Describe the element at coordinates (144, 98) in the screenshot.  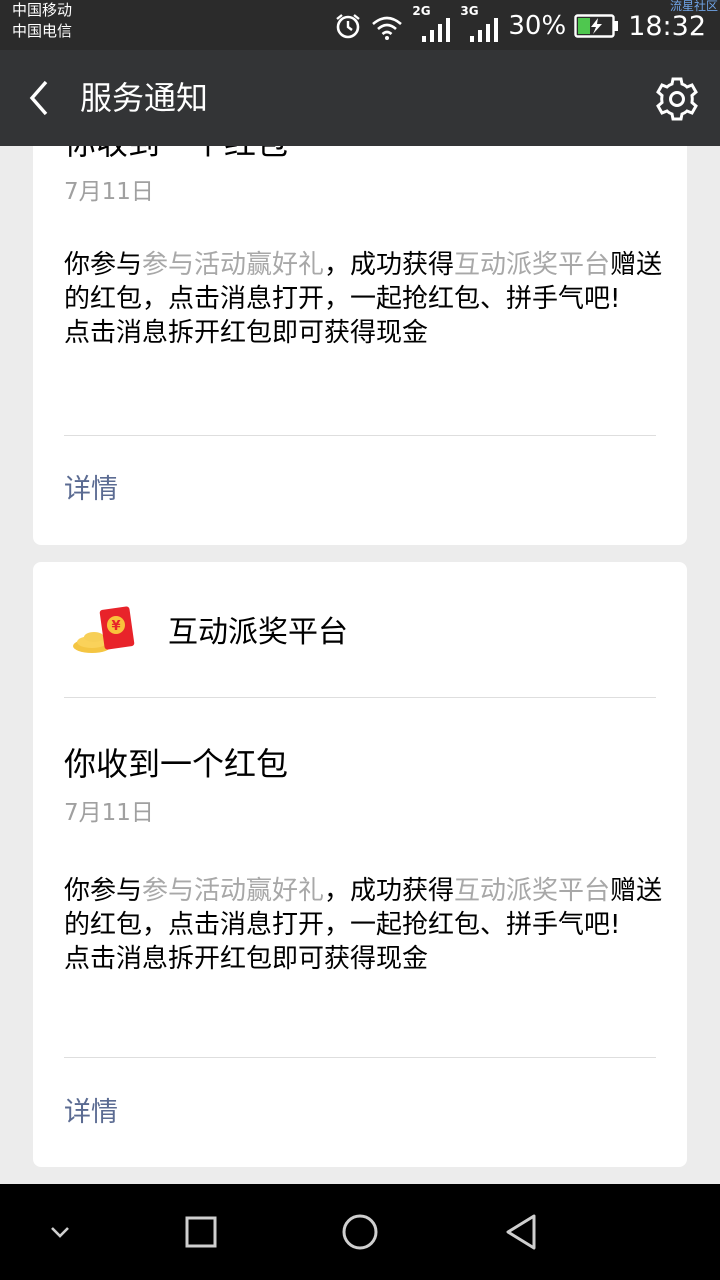
I see `page-title: 服务通知` at that location.